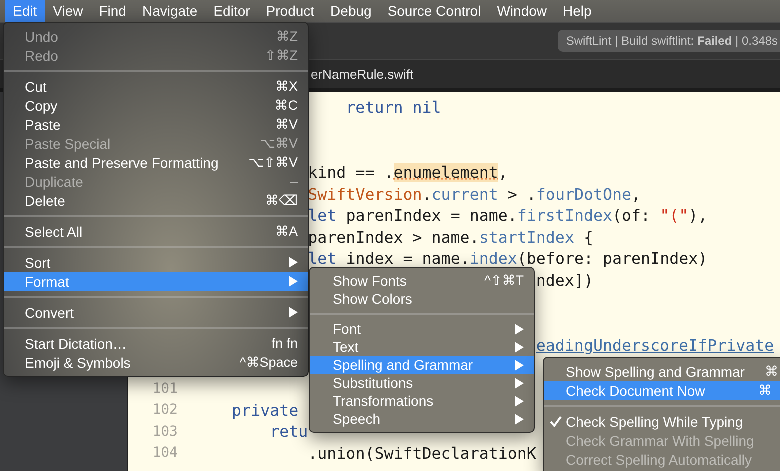 This screenshot has height=471, width=780. Describe the element at coordinates (156, 281) in the screenshot. I see `menu-item: Format` at that location.